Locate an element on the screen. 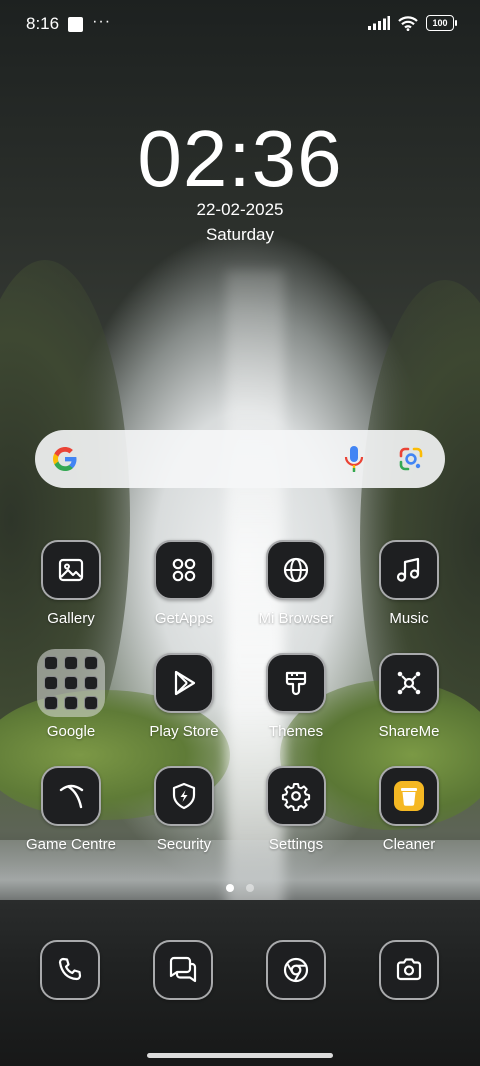  page-indicator is located at coordinates (240, 888).